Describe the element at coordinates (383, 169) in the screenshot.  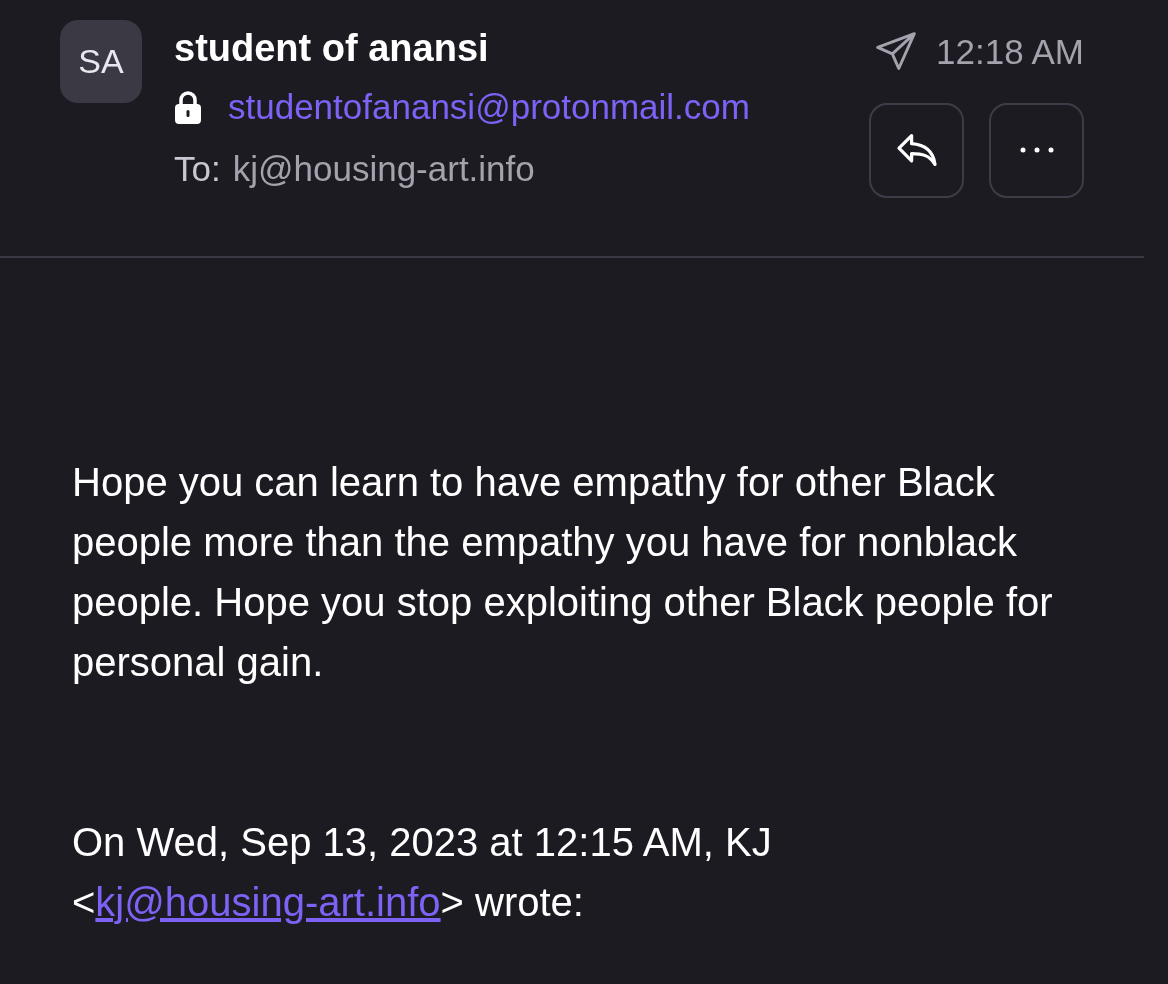
I see `recipient-email: kj@housing-art.info` at that location.